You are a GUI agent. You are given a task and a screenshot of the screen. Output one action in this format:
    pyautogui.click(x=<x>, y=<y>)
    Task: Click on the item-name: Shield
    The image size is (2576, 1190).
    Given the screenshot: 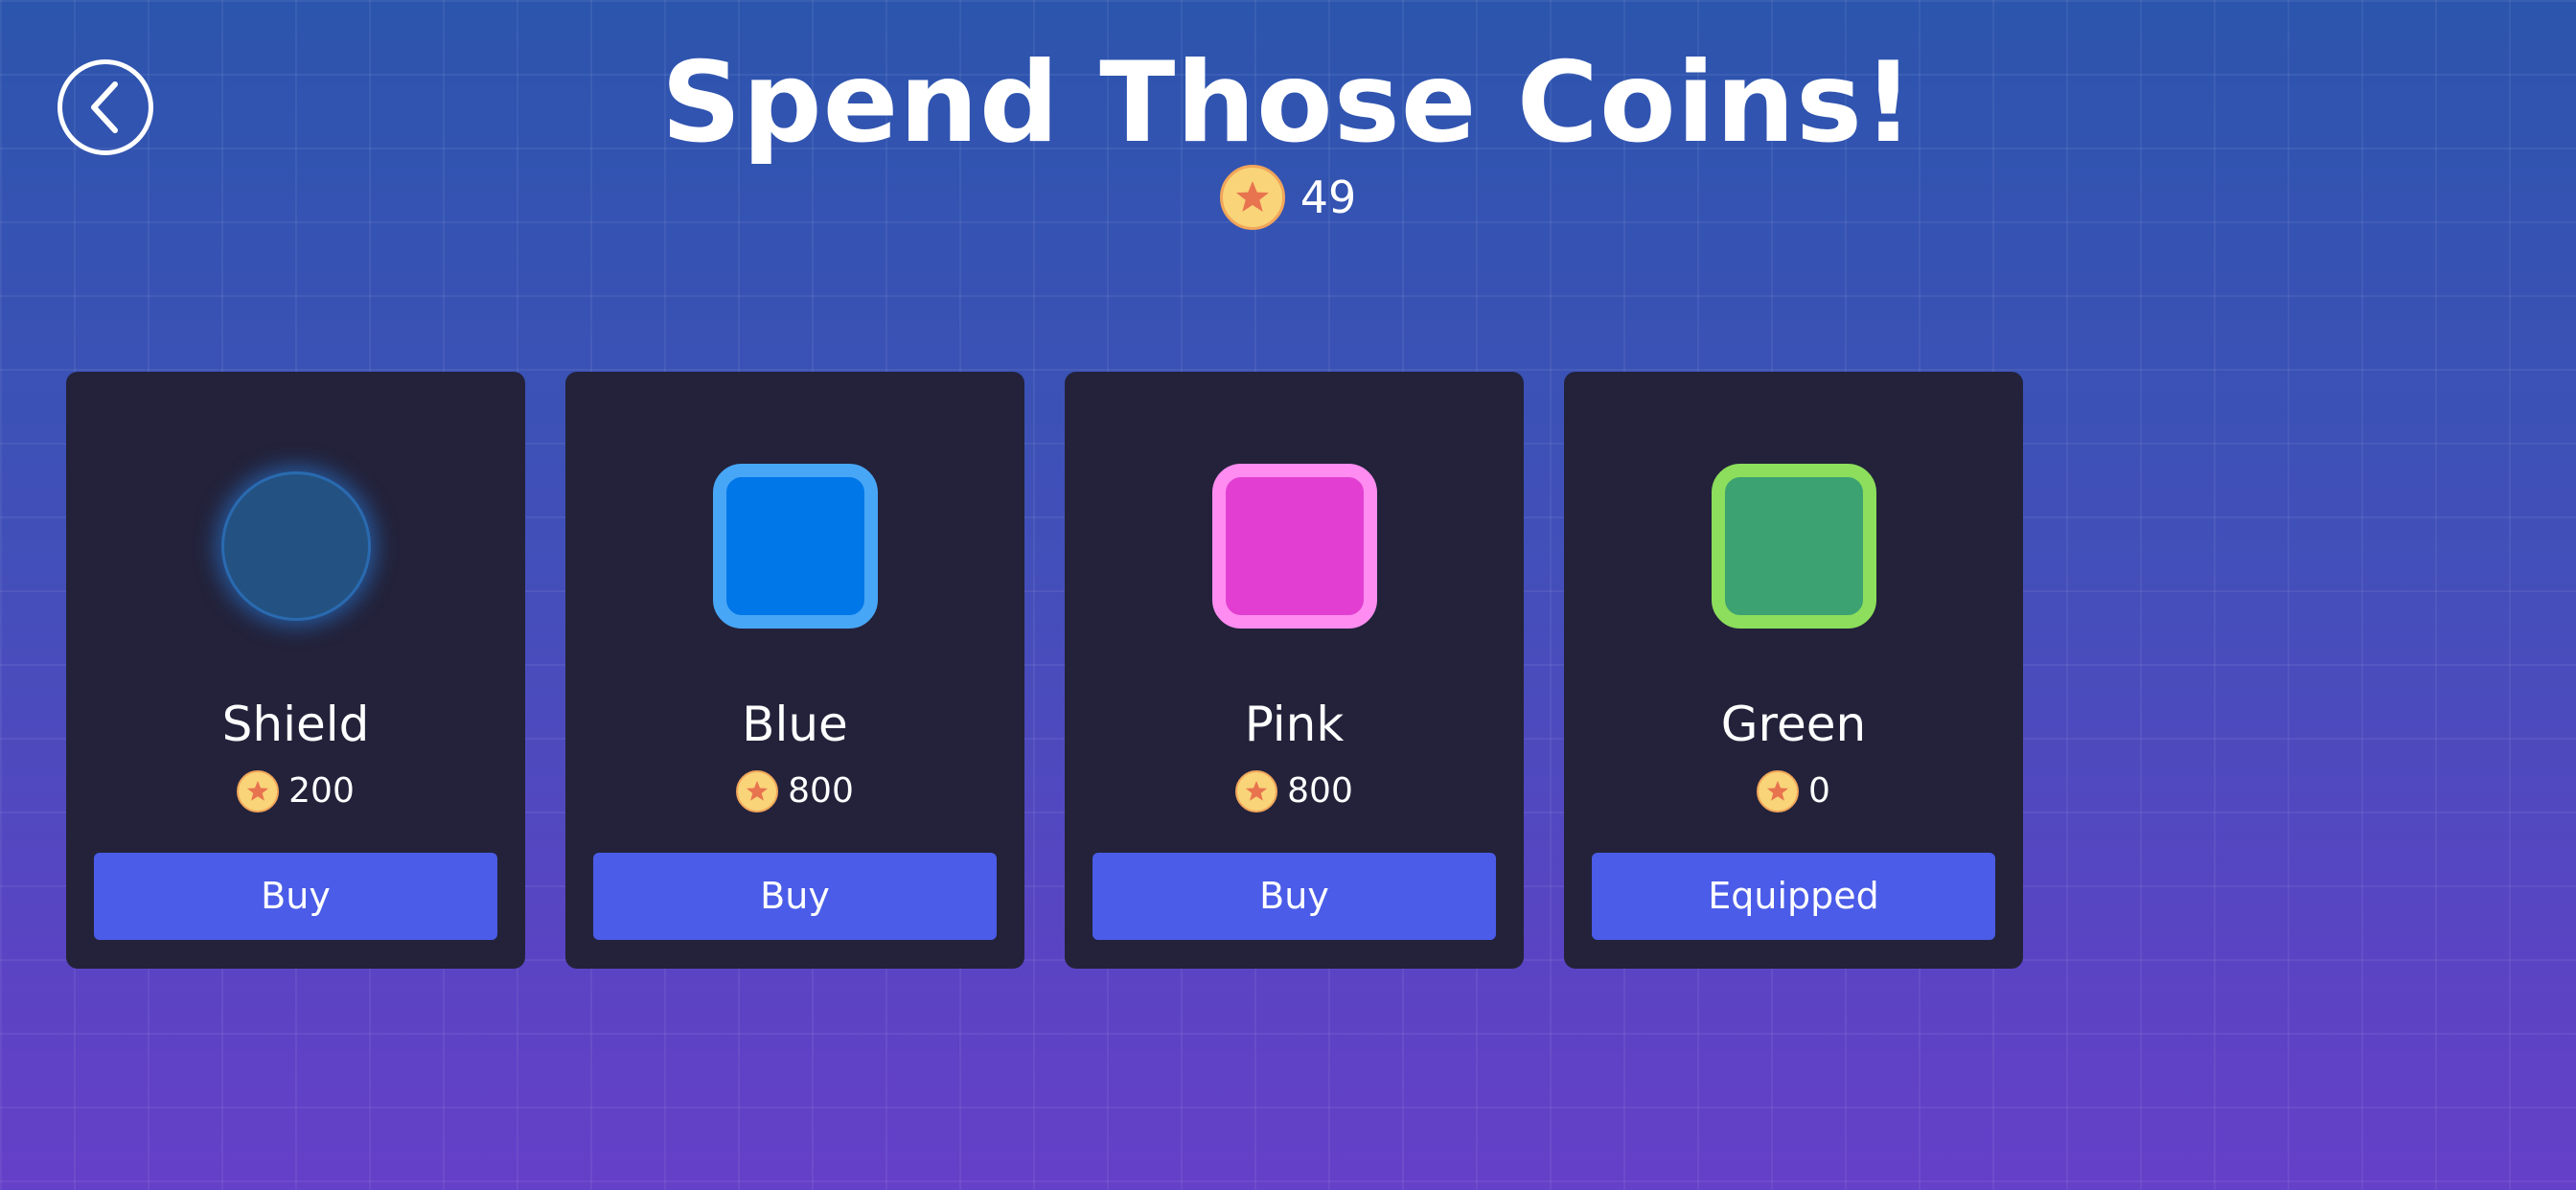 What is the action you would take?
    pyautogui.click(x=295, y=725)
    